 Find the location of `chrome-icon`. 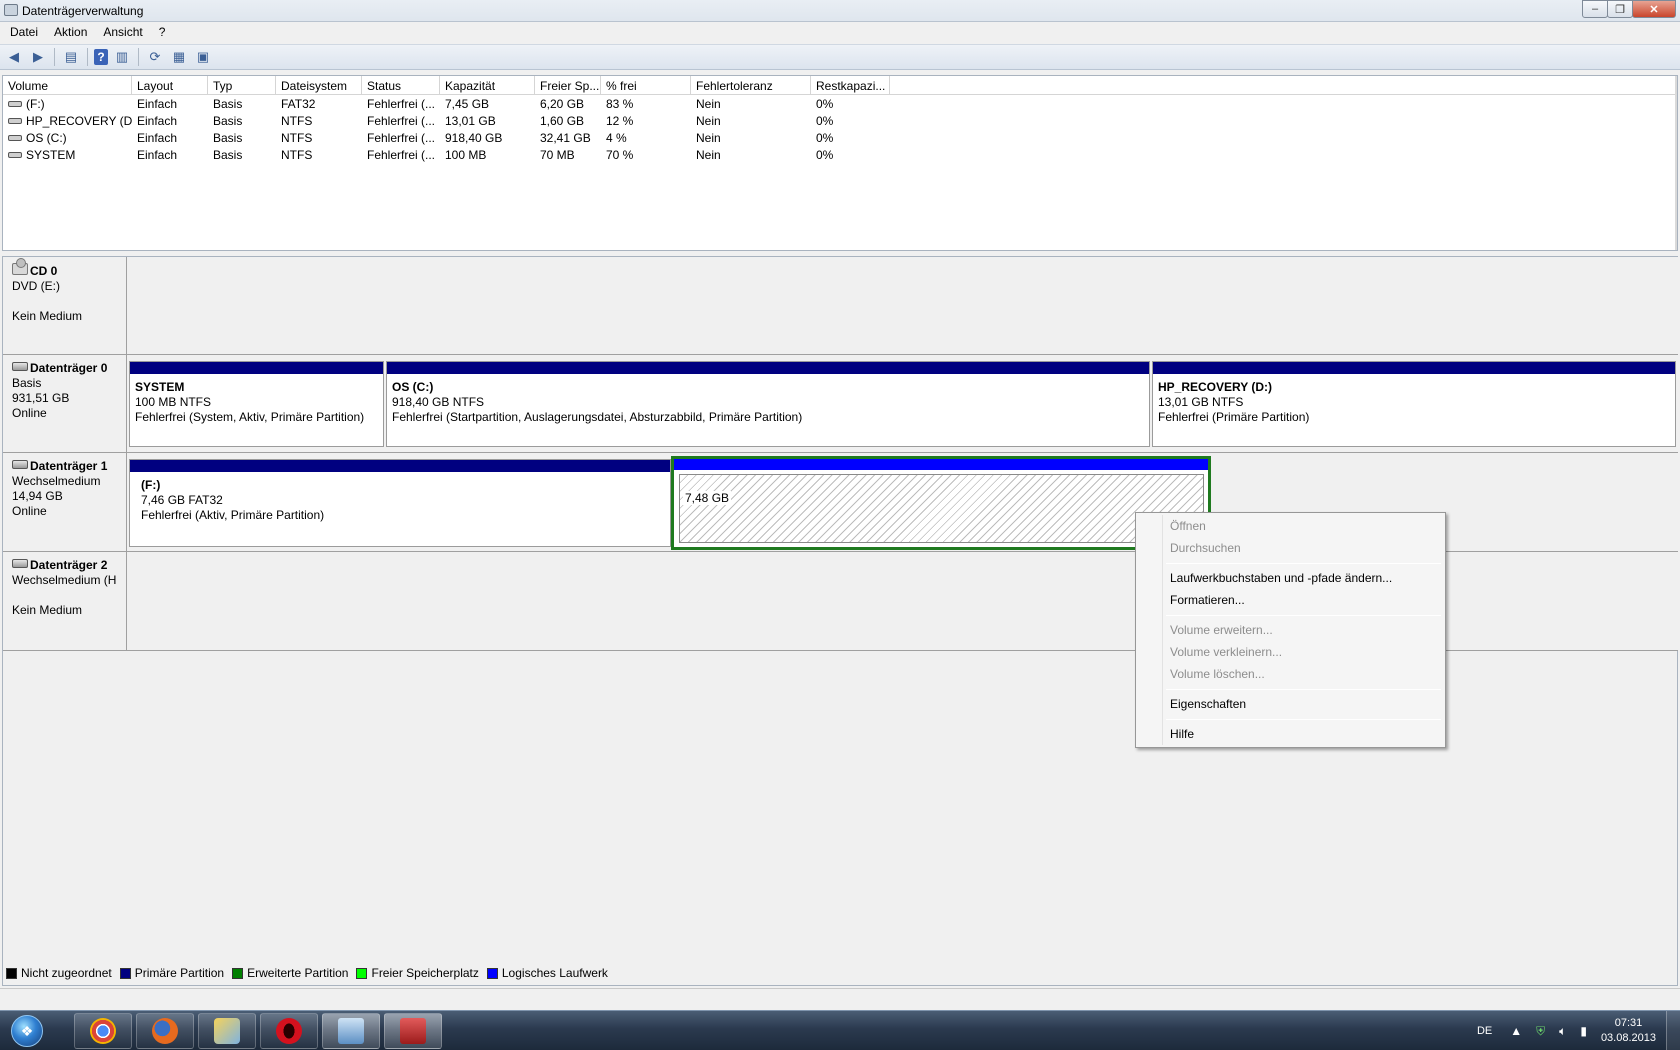

chrome-icon is located at coordinates (103, 1031).